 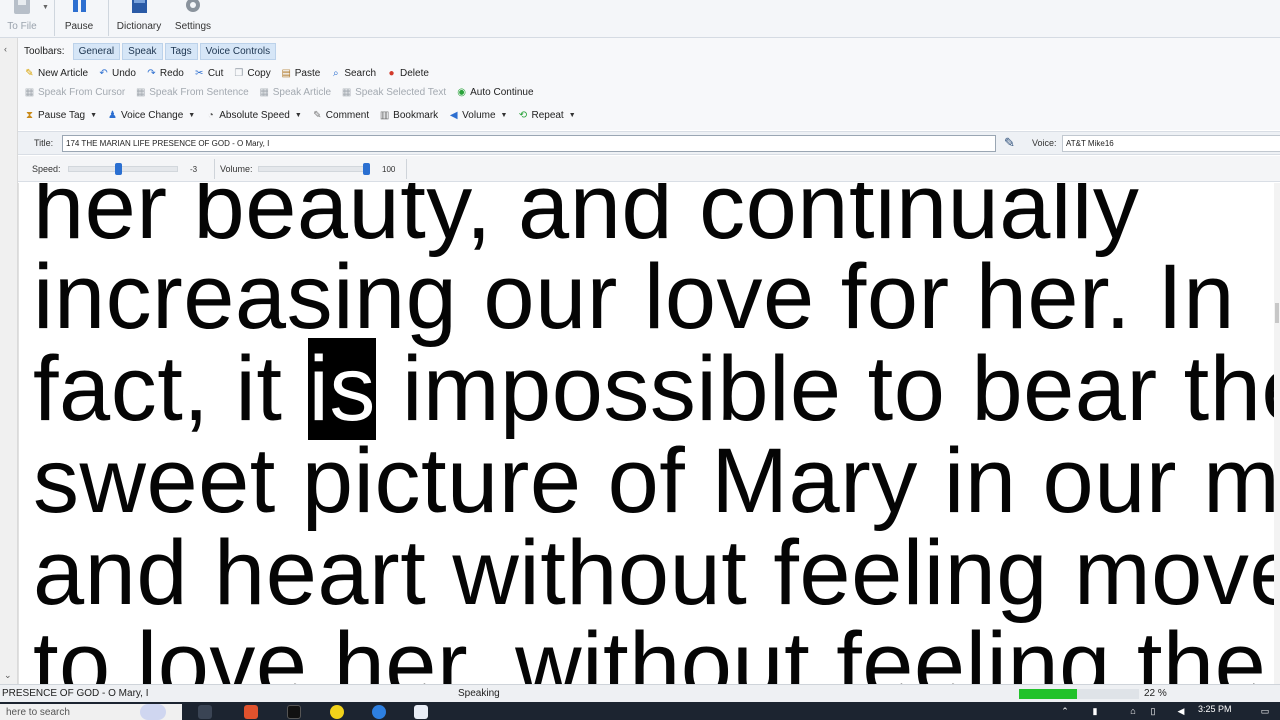 I want to click on tab-tags: Tags, so click(x=181, y=51).